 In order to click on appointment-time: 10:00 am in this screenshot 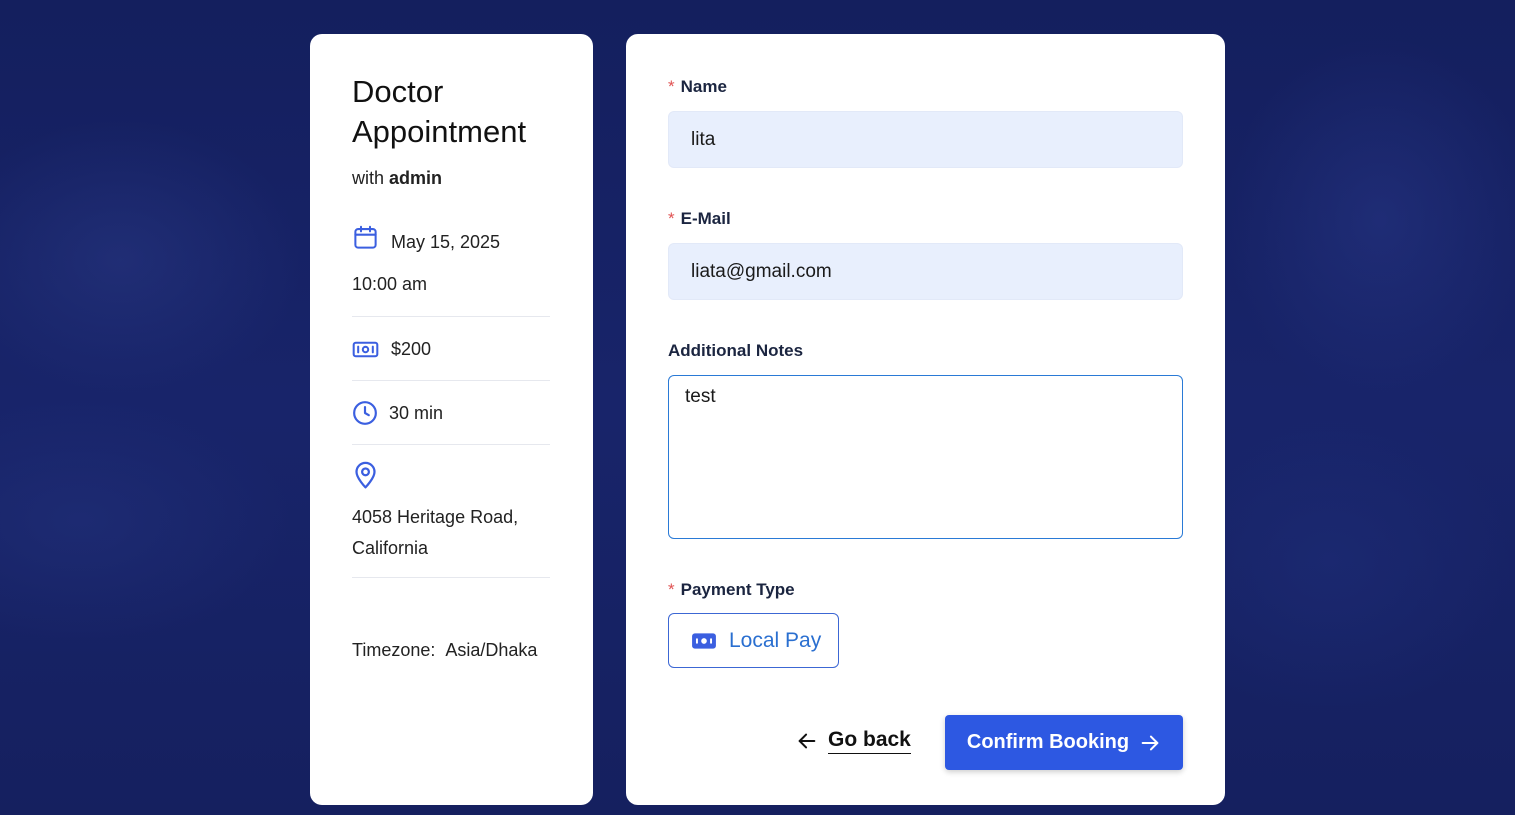, I will do `click(390, 284)`.